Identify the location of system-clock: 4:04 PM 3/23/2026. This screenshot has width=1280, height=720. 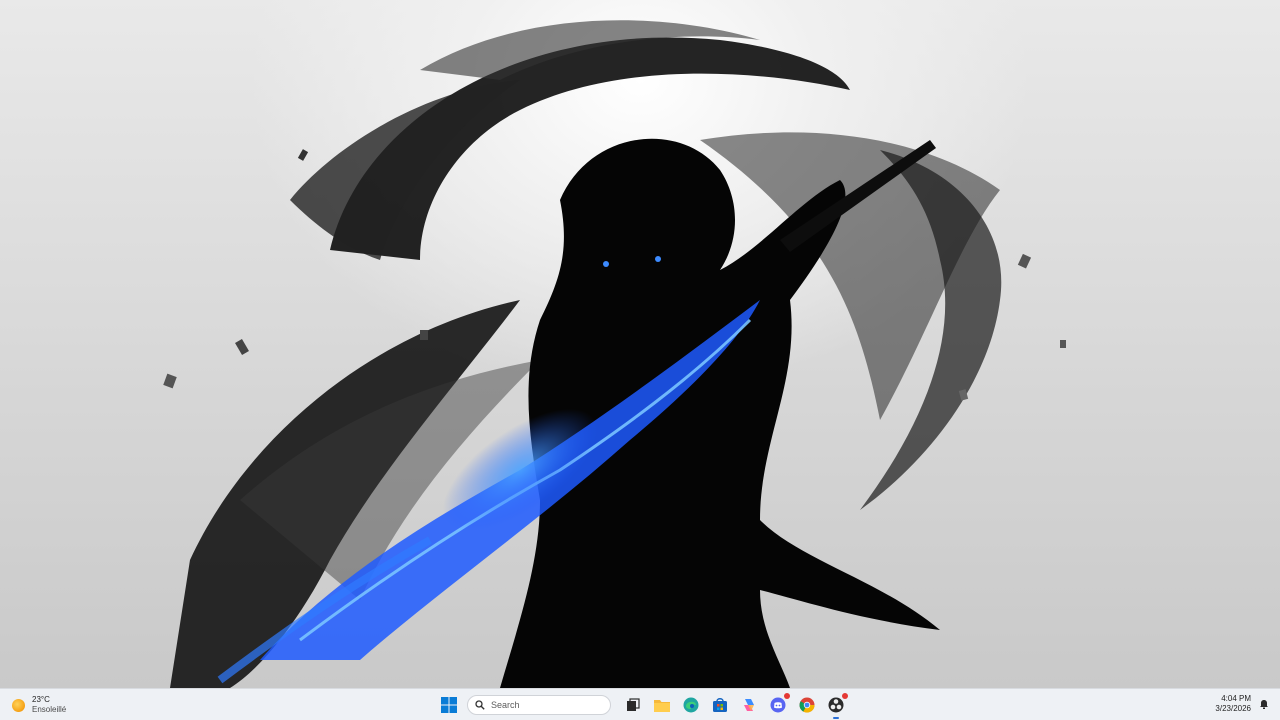
(1233, 704).